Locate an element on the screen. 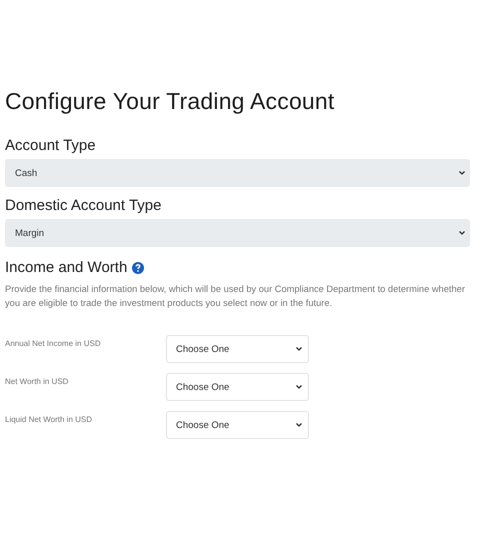 This screenshot has width=485, height=558. section-heading: Income and Worth is located at coordinates (66, 267).